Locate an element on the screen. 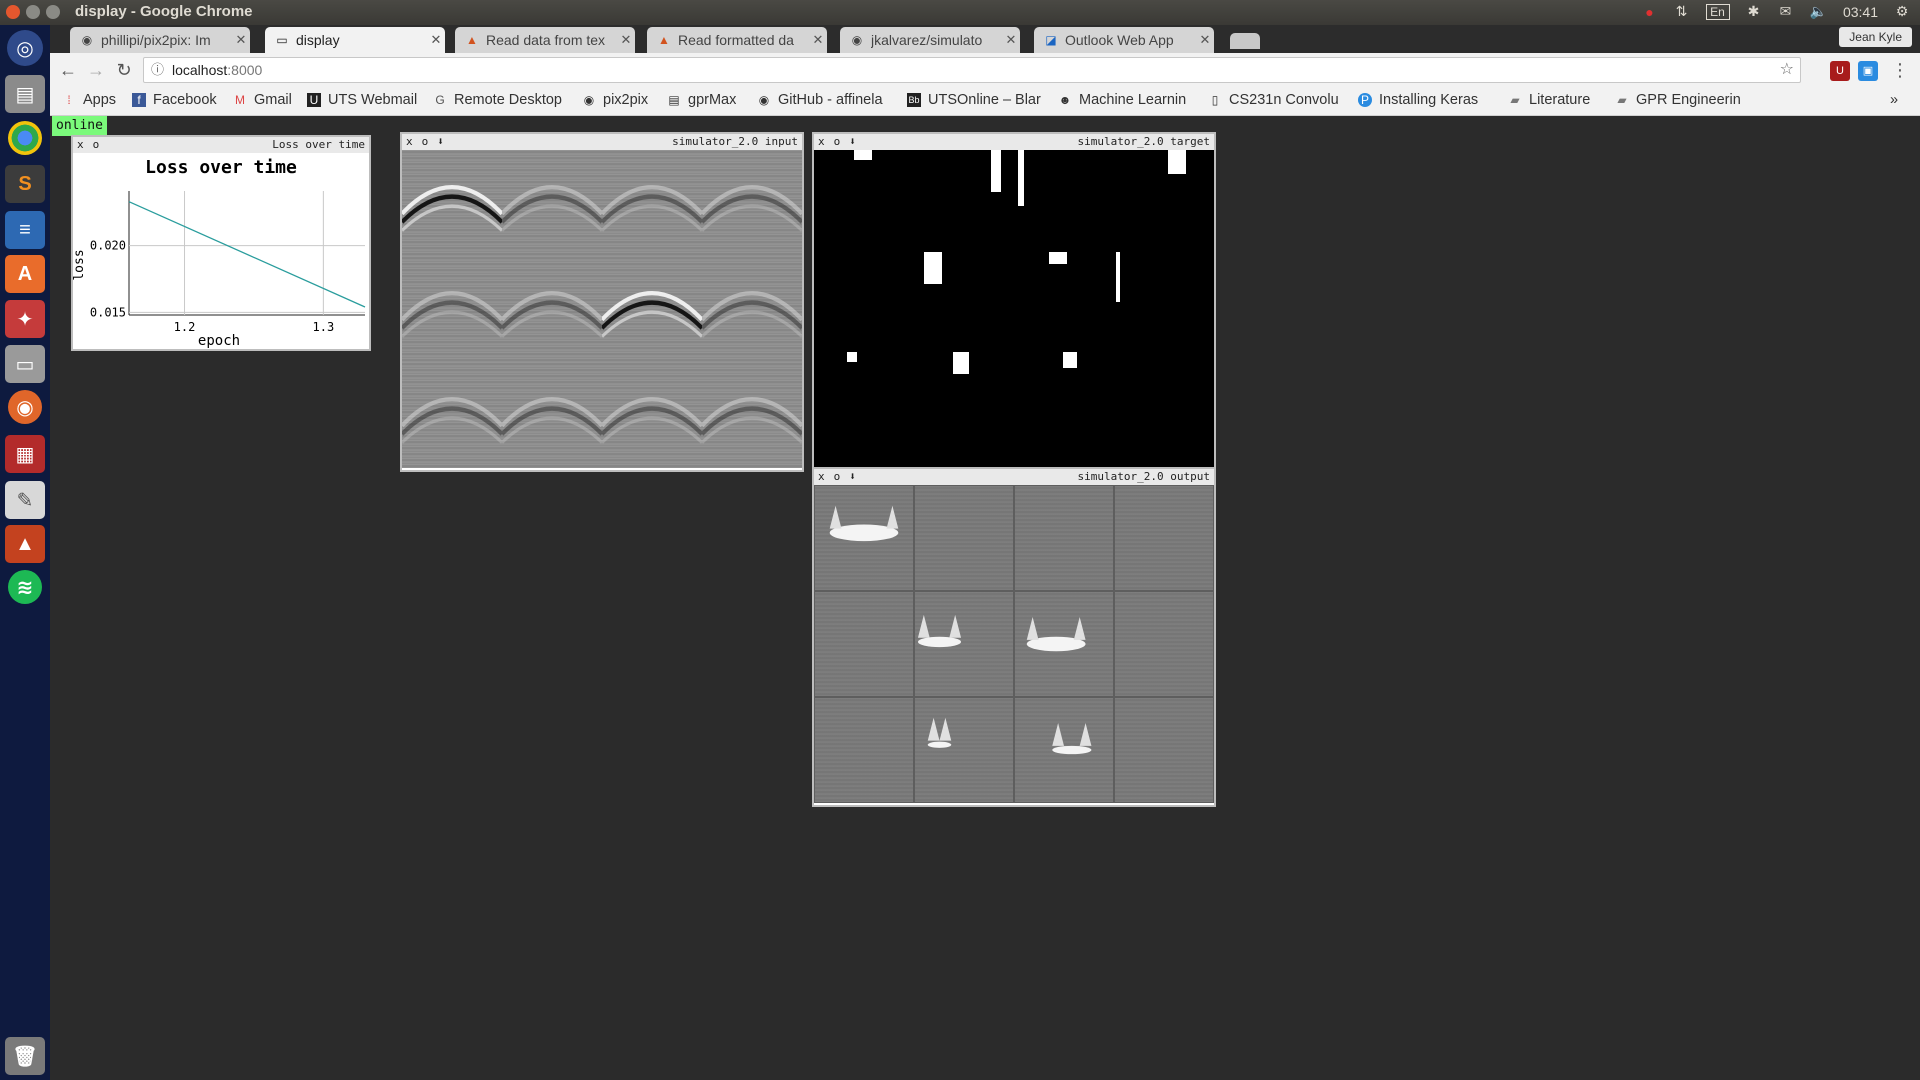 This screenshot has width=1920, height=1080. bookmark-star-icon: ☆ is located at coordinates (1787, 70).